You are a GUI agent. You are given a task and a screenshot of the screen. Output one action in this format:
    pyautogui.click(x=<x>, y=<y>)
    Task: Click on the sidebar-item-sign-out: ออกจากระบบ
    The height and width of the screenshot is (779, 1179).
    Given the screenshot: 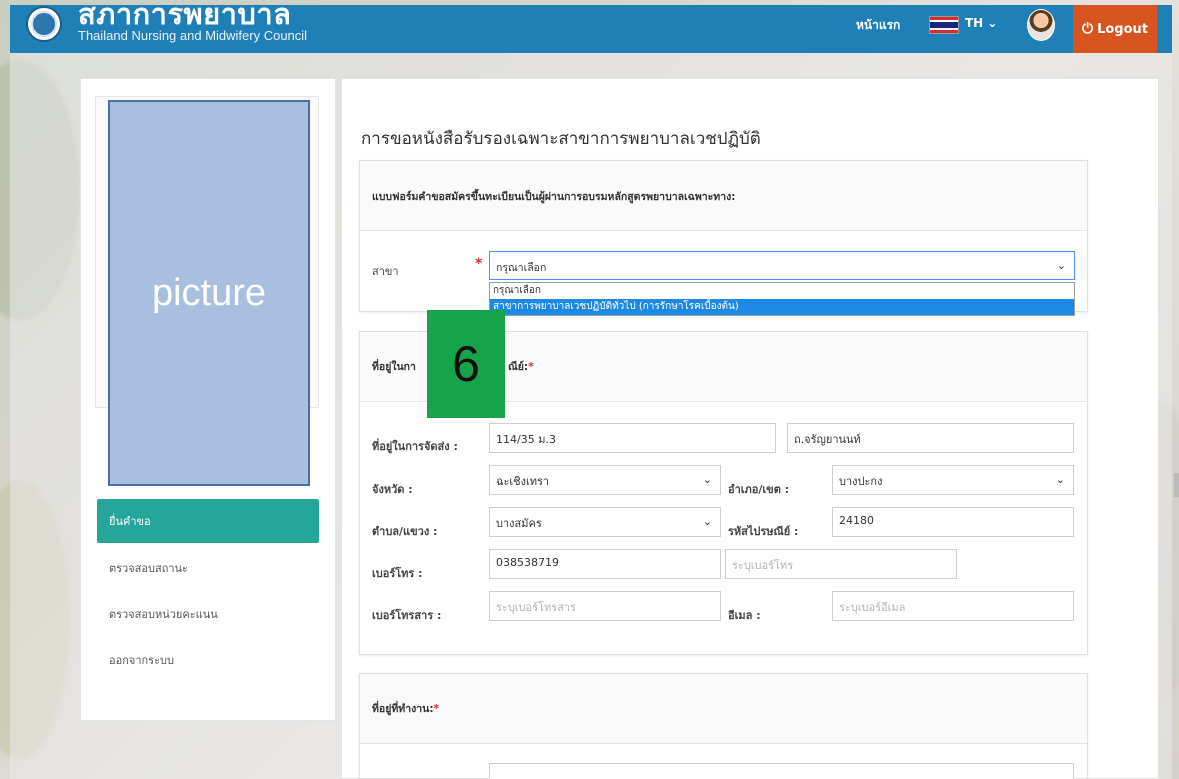 What is the action you would take?
    pyautogui.click(x=208, y=660)
    